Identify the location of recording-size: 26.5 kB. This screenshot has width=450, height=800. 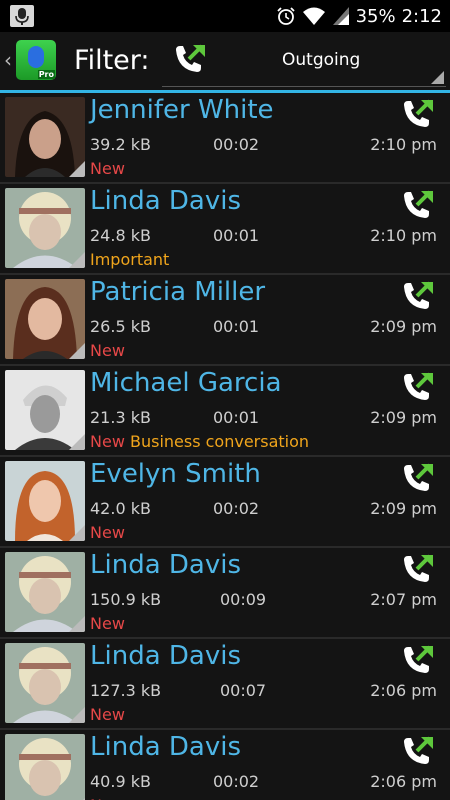
(120, 326).